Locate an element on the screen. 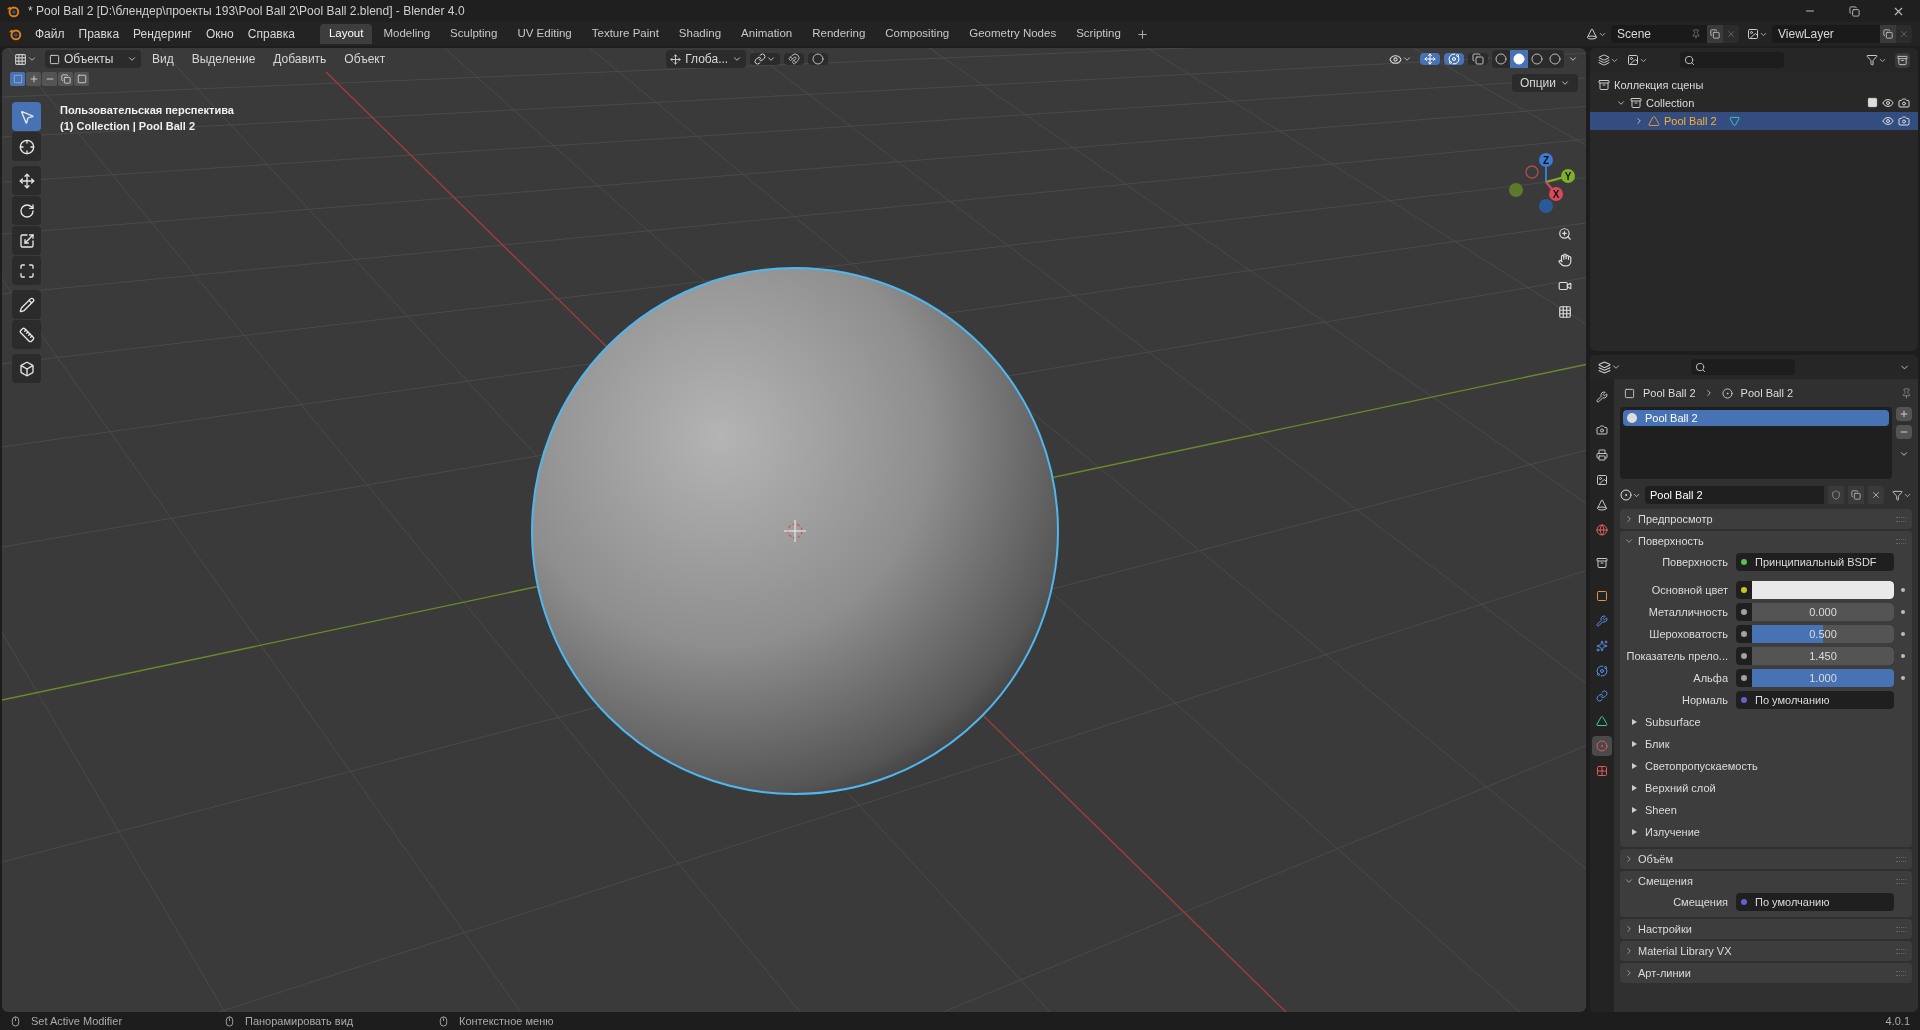  property-label: Нормаль is located at coordinates (1705, 700).